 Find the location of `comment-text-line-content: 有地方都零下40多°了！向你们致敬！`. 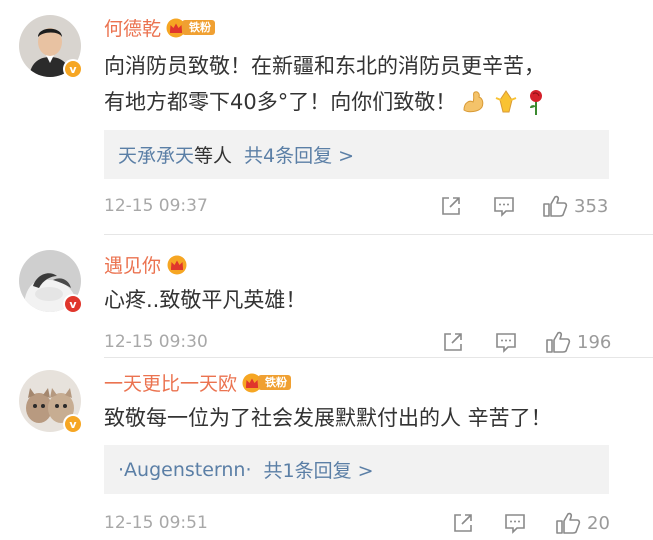

comment-text-line-content: 有地方都零下40多°了！向你们致敬！ is located at coordinates (280, 102).